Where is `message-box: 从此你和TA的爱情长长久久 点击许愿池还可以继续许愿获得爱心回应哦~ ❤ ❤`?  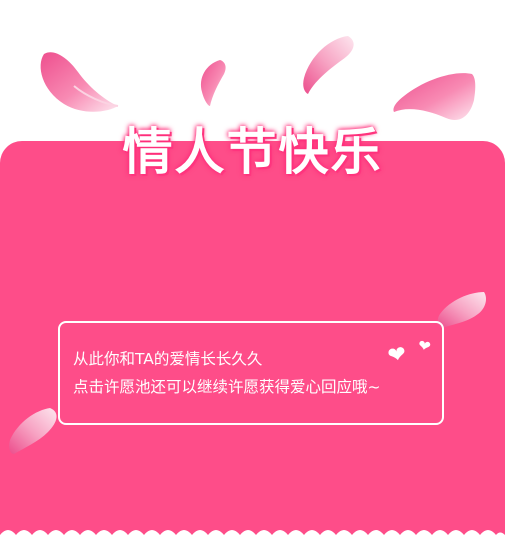 message-box: 从此你和TA的爱情长长久久 点击许愿池还可以继续许愿获得爱心回应哦~ ❤ ❤ is located at coordinates (251, 373).